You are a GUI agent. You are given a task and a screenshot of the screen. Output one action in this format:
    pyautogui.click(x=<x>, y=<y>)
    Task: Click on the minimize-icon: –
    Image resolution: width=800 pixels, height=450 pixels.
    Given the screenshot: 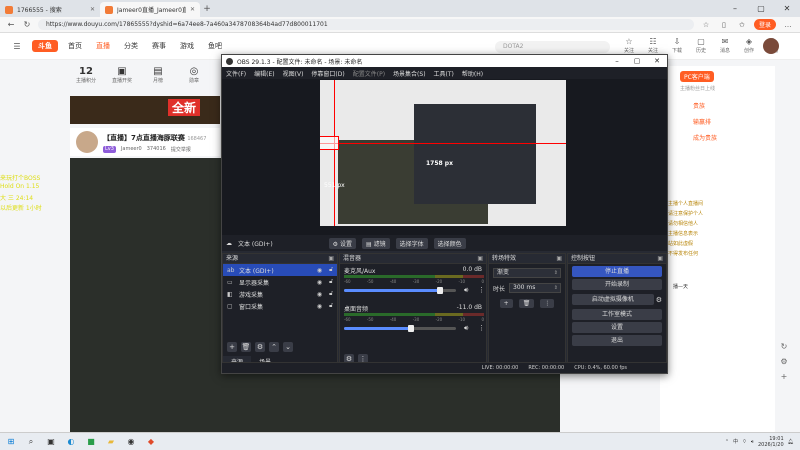 What is the action you would take?
    pyautogui.click(x=735, y=8)
    